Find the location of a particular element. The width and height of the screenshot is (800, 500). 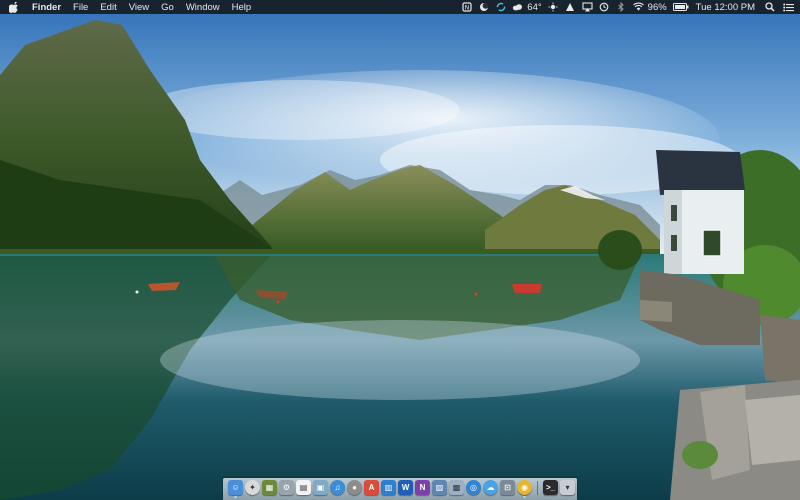

system-prefs-icon: ⚙ is located at coordinates (286, 487).